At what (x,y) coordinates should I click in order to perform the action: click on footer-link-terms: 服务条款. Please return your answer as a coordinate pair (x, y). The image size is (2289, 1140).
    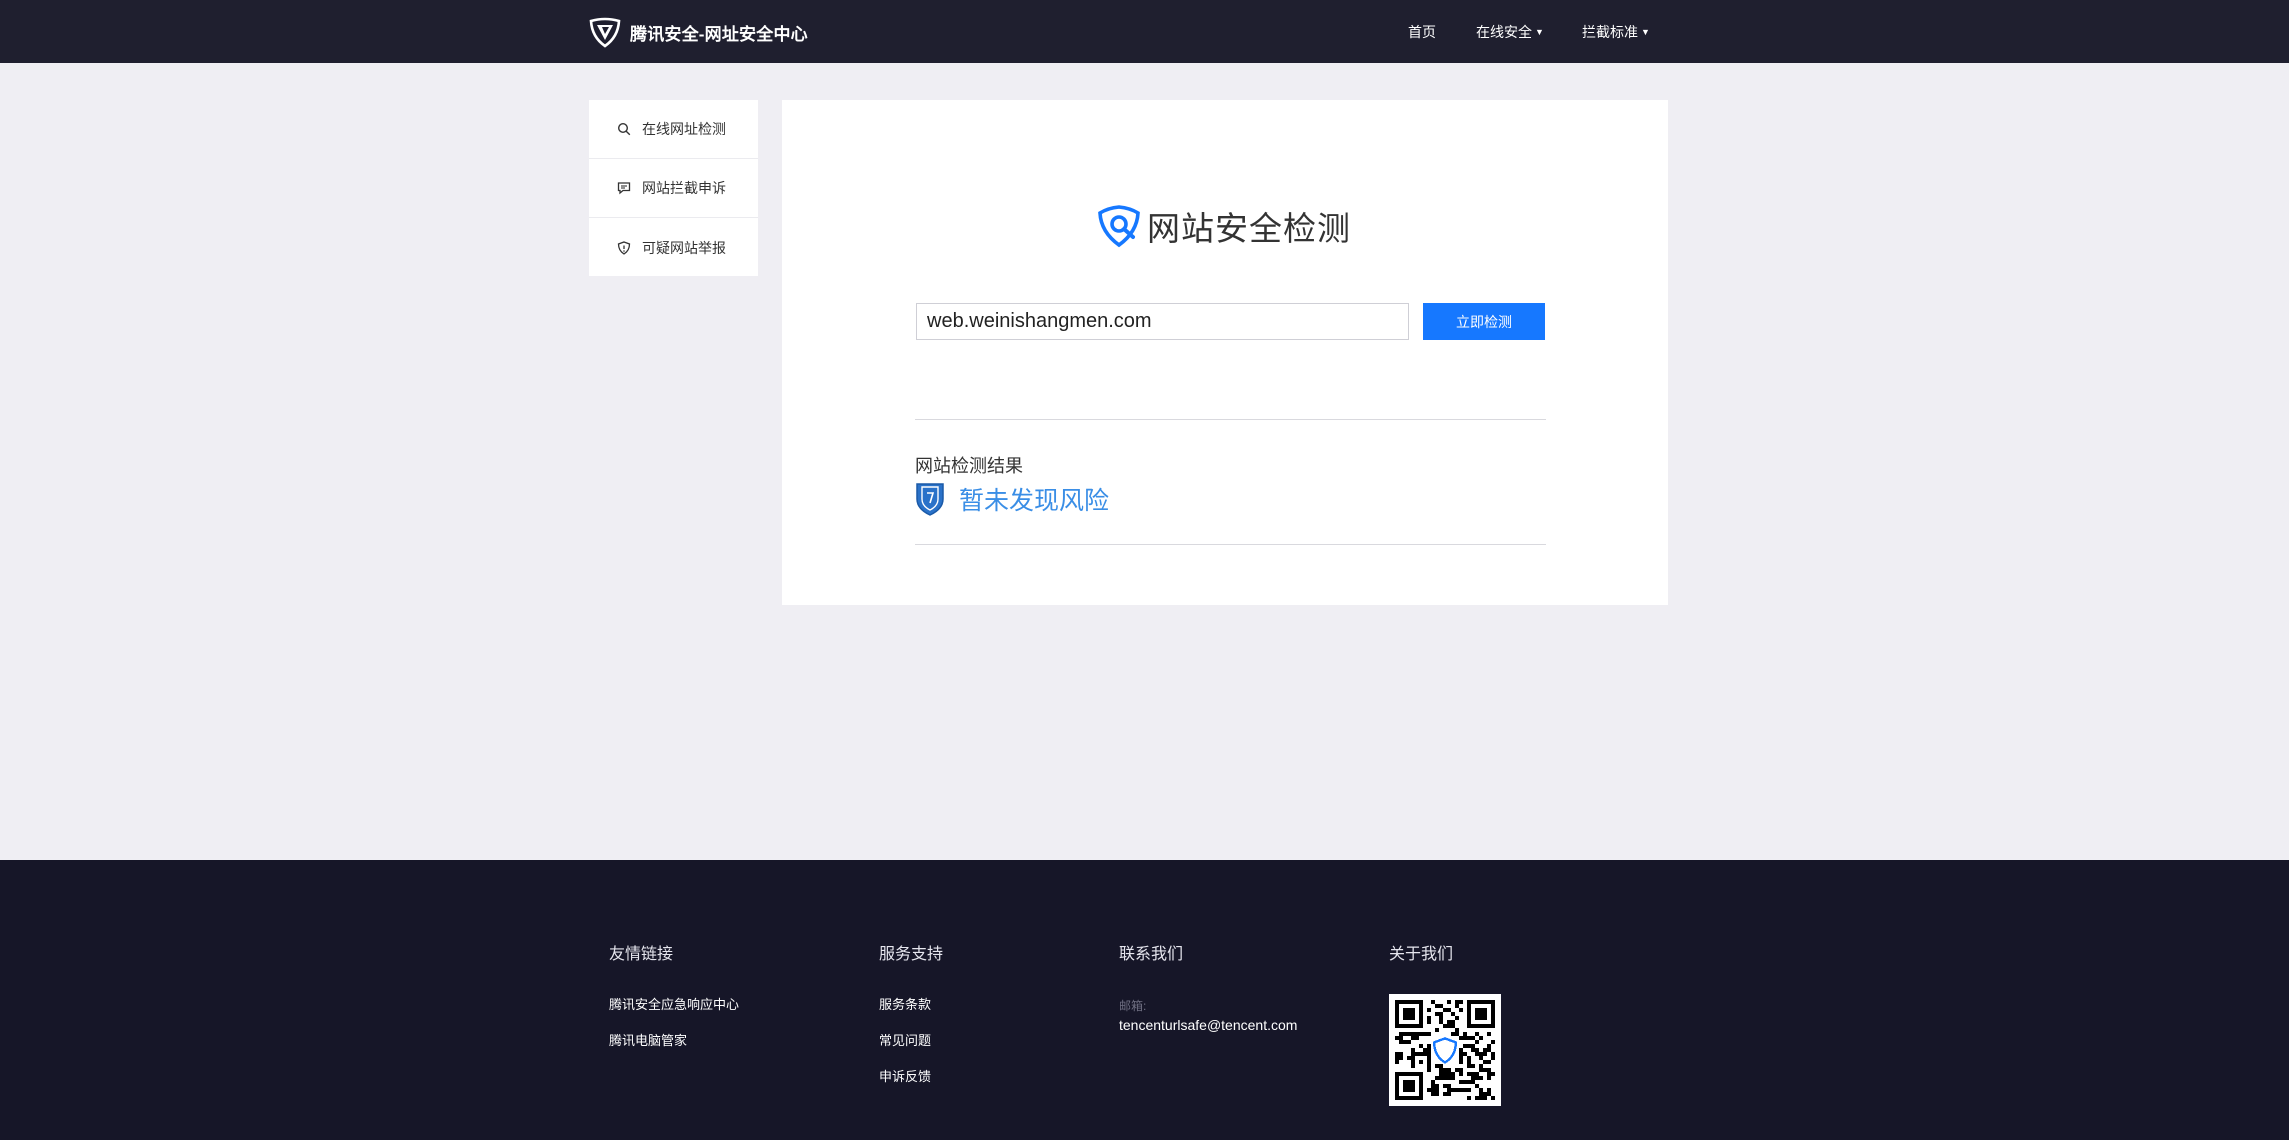
    Looking at the image, I should click on (905, 1015).